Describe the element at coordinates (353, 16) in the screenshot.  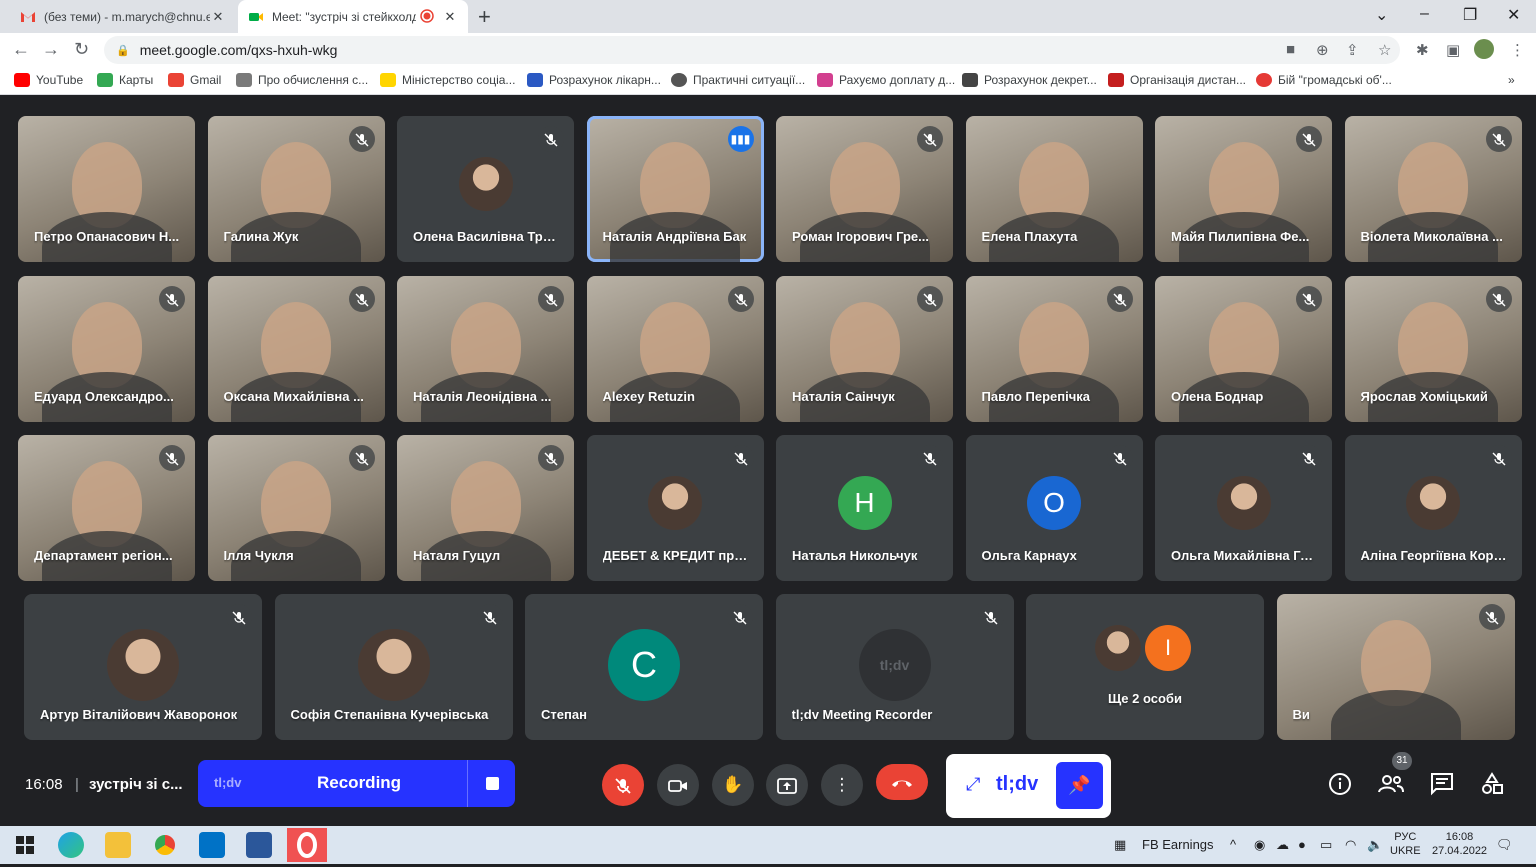
I see `tab-meet: Meet: "зустріч зі стейкхолдерами" ✕` at that location.